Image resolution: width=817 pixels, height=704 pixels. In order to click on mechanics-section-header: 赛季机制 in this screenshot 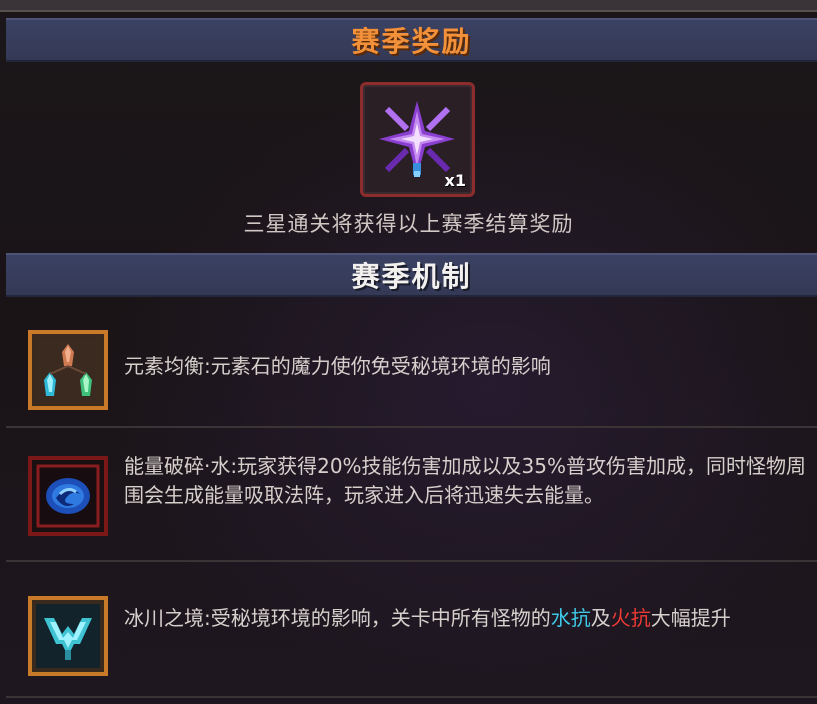, I will do `click(411, 275)`.